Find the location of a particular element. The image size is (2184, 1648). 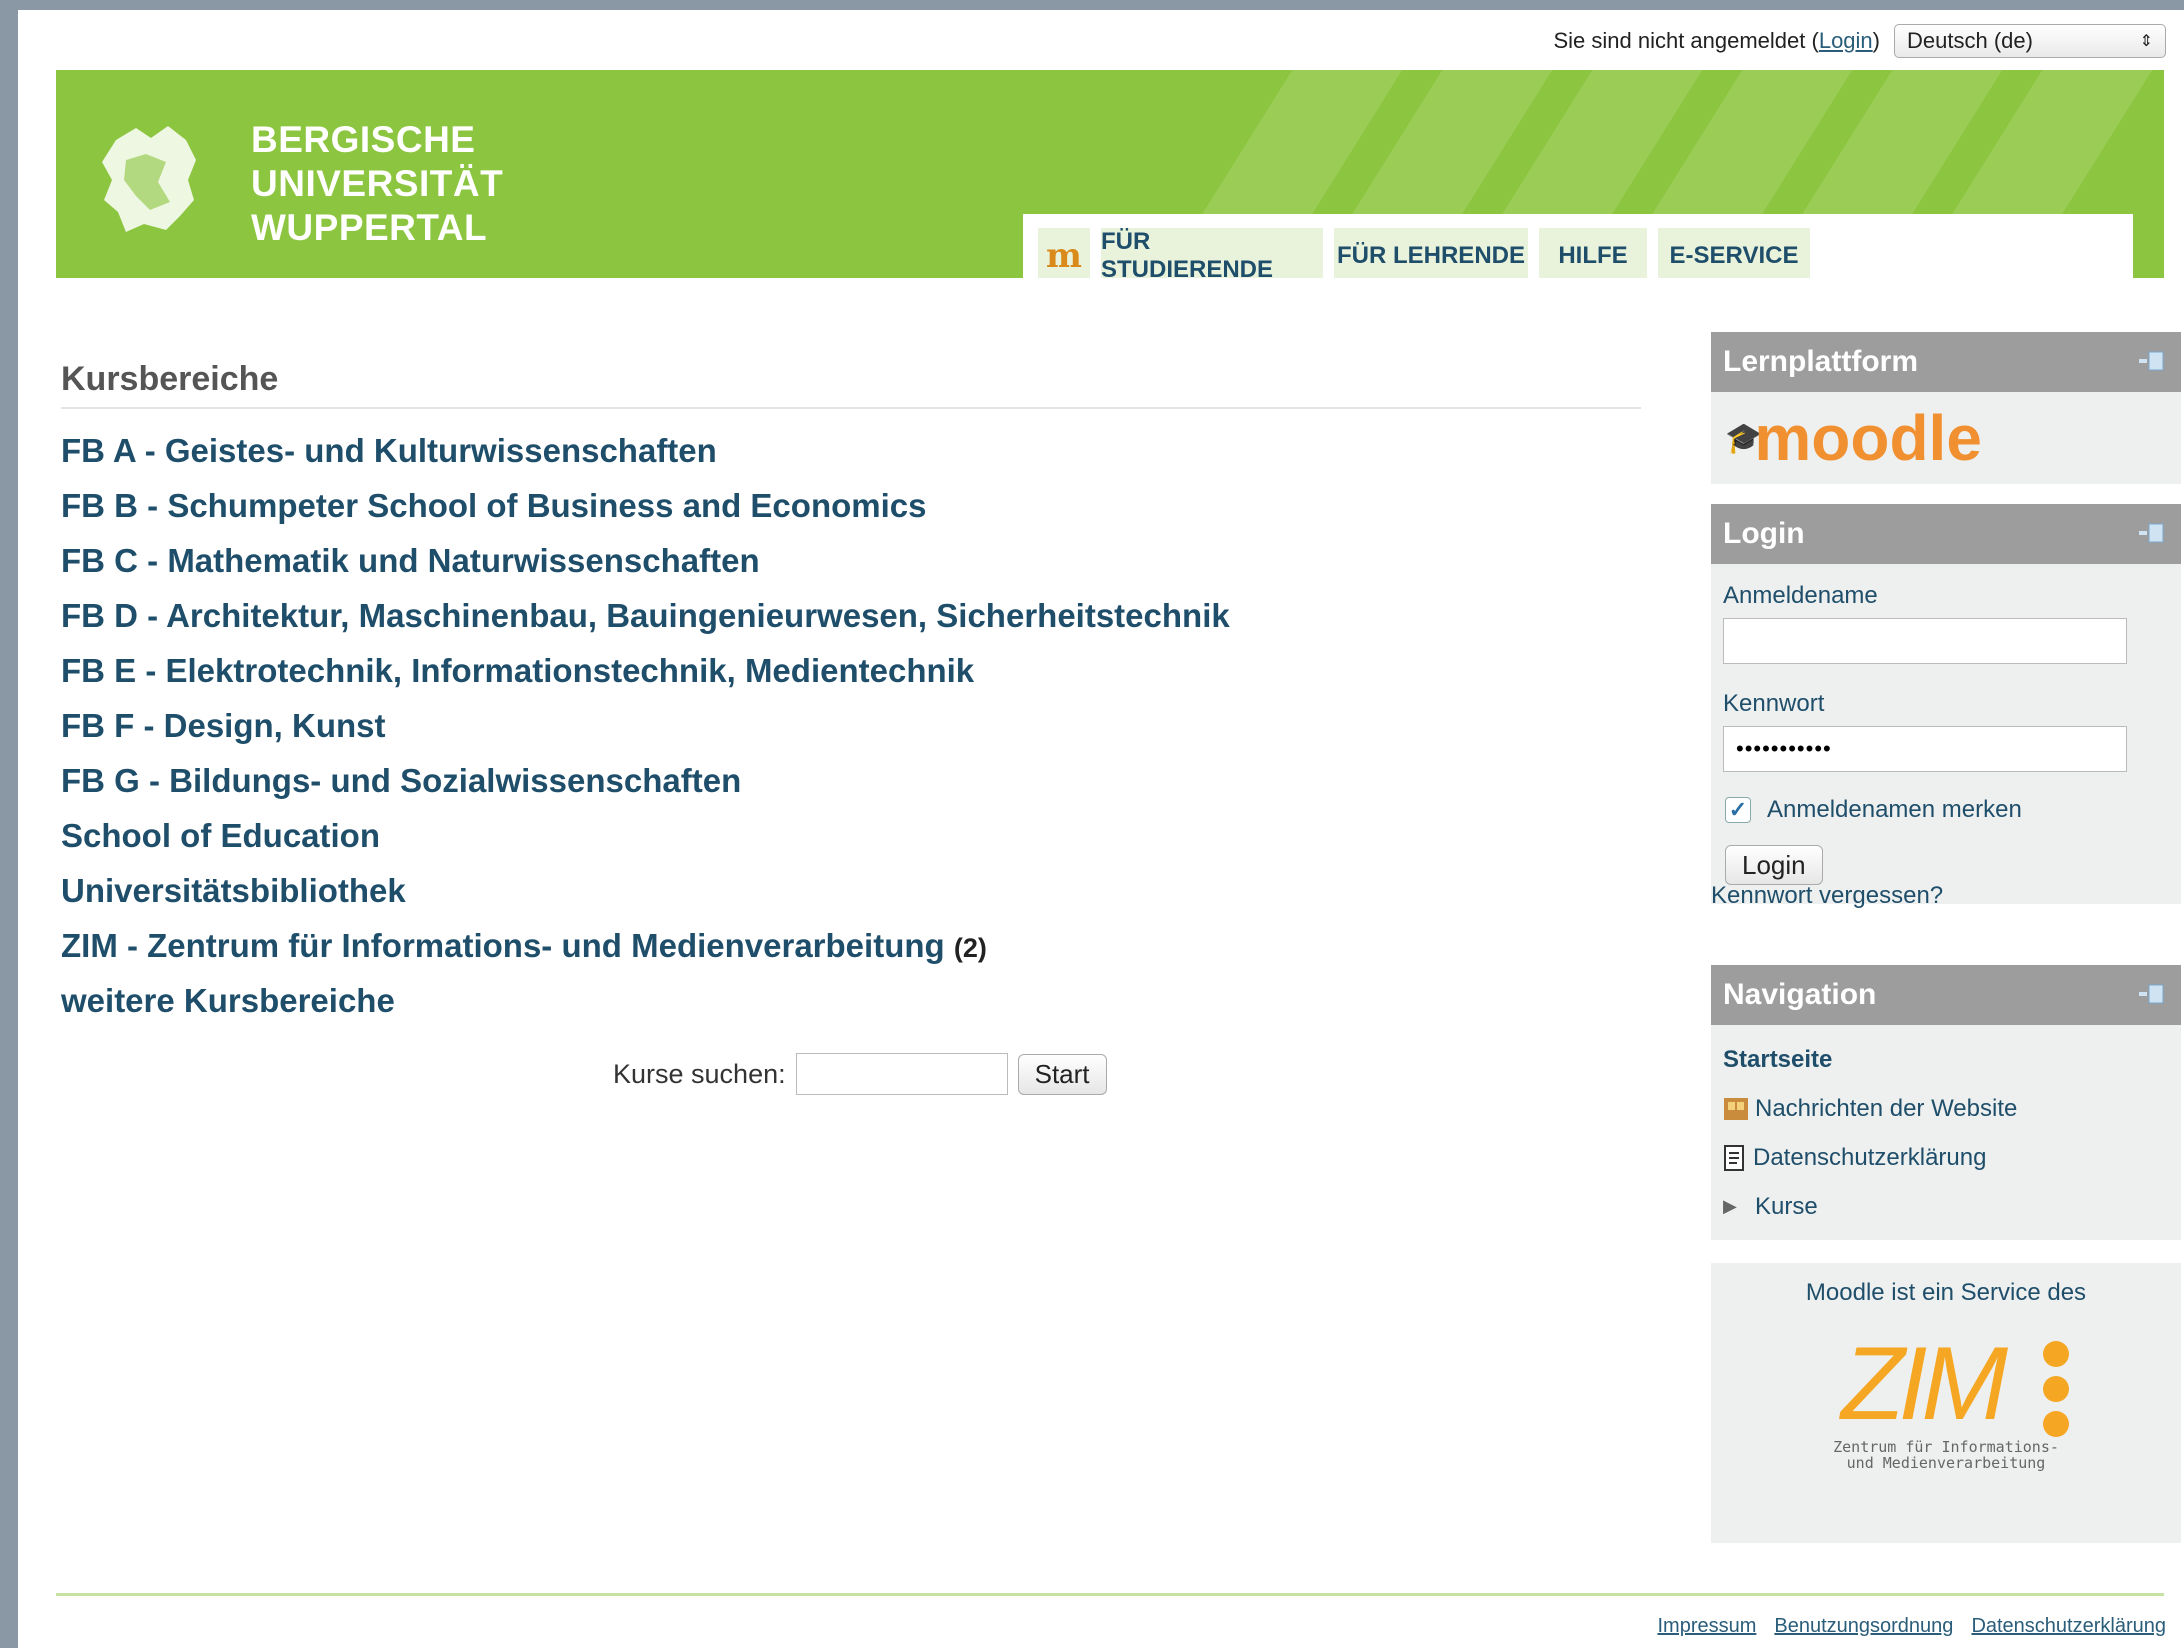

service-text: Moodle ist ein Service des is located at coordinates (1946, 1292).